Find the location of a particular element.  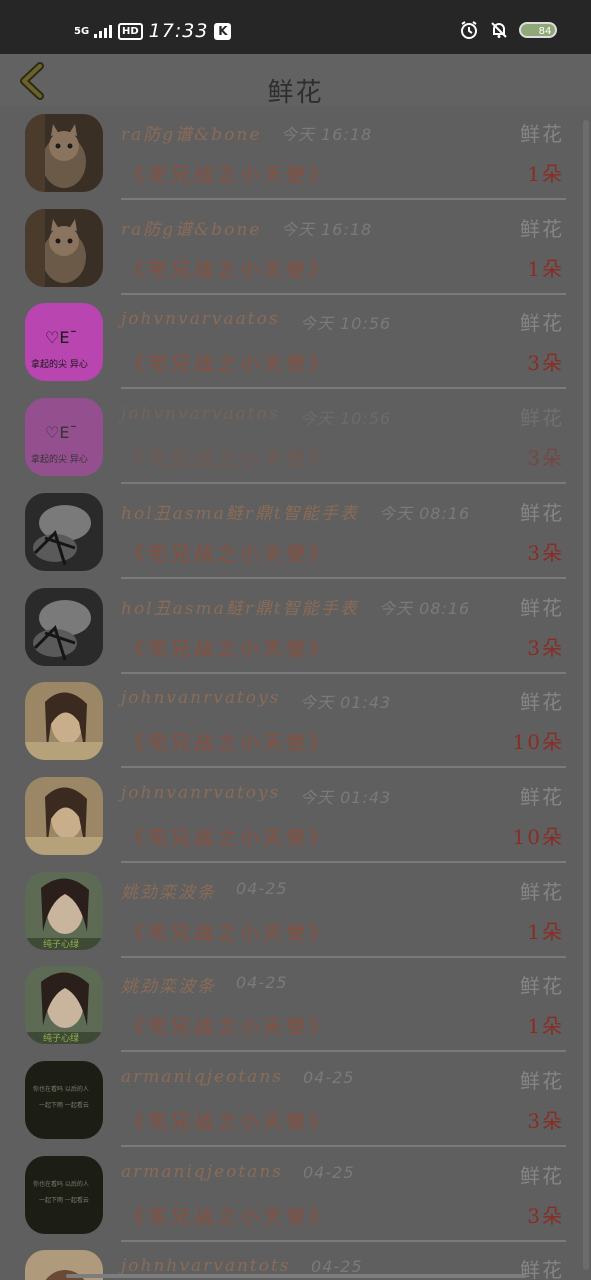

status-bar: 5G HD 17:33 K 84 is located at coordinates (295, 27).